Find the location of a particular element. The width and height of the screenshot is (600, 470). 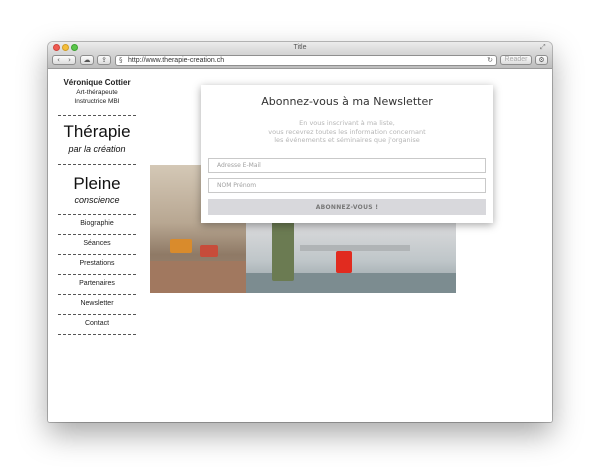

address-bar: § http://www.therapie-creation.ch ↻ is located at coordinates (306, 60).